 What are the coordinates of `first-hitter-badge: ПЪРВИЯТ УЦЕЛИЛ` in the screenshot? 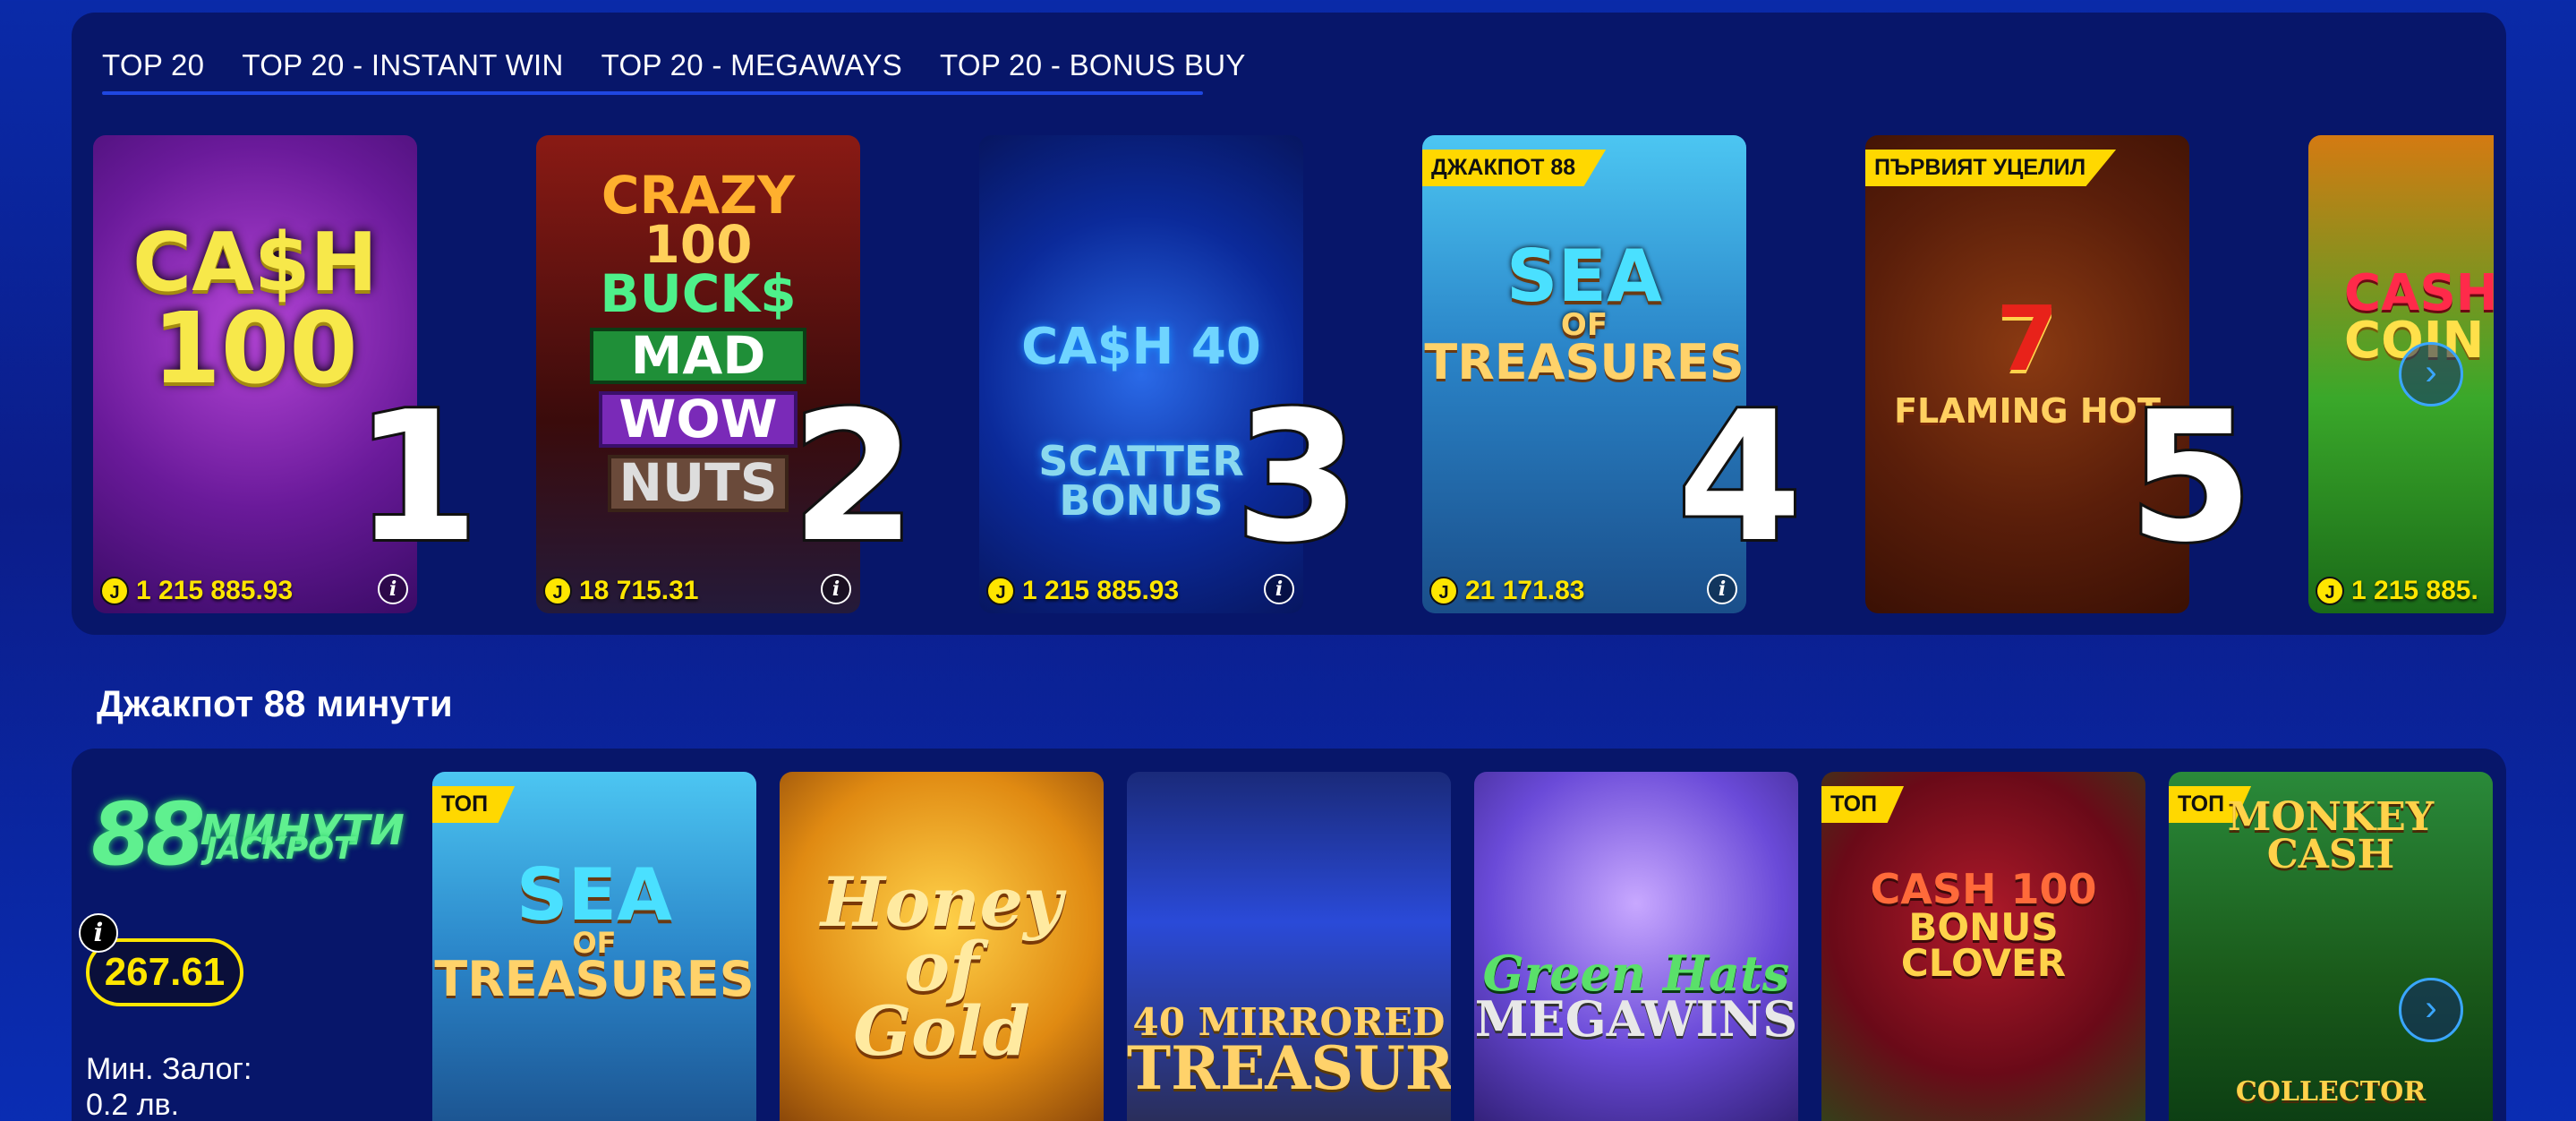 It's located at (1991, 168).